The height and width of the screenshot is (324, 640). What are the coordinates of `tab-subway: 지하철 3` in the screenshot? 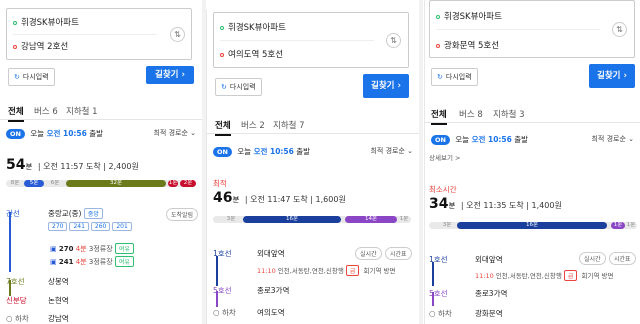 It's located at (509, 114).